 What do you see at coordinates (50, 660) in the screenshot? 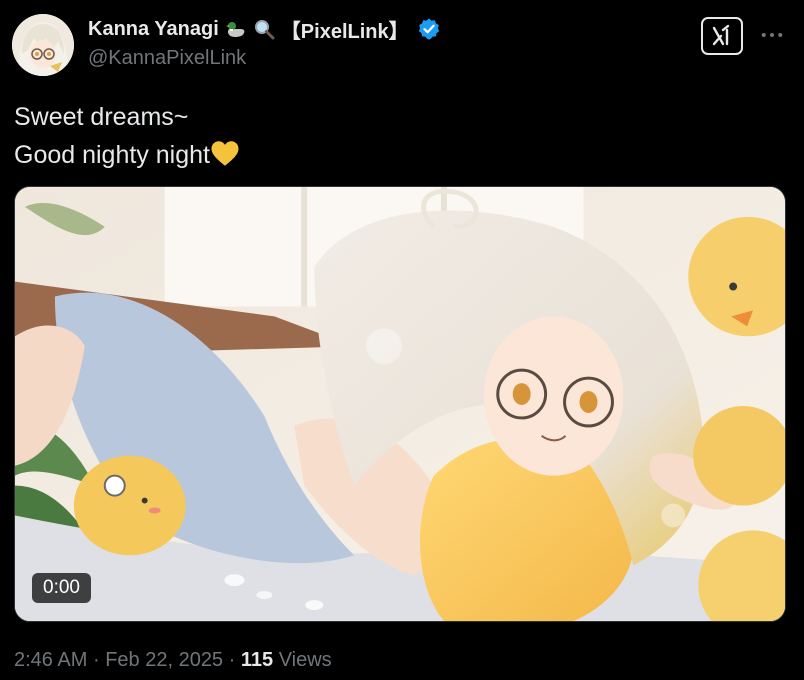
I see `tweet-time: 2:46 AM` at bounding box center [50, 660].